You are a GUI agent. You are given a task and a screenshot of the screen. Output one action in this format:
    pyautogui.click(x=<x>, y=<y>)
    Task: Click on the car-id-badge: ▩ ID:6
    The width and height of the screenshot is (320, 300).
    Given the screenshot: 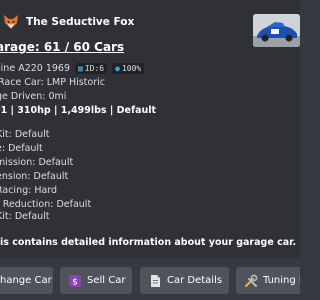 What is the action you would take?
    pyautogui.click(x=91, y=68)
    